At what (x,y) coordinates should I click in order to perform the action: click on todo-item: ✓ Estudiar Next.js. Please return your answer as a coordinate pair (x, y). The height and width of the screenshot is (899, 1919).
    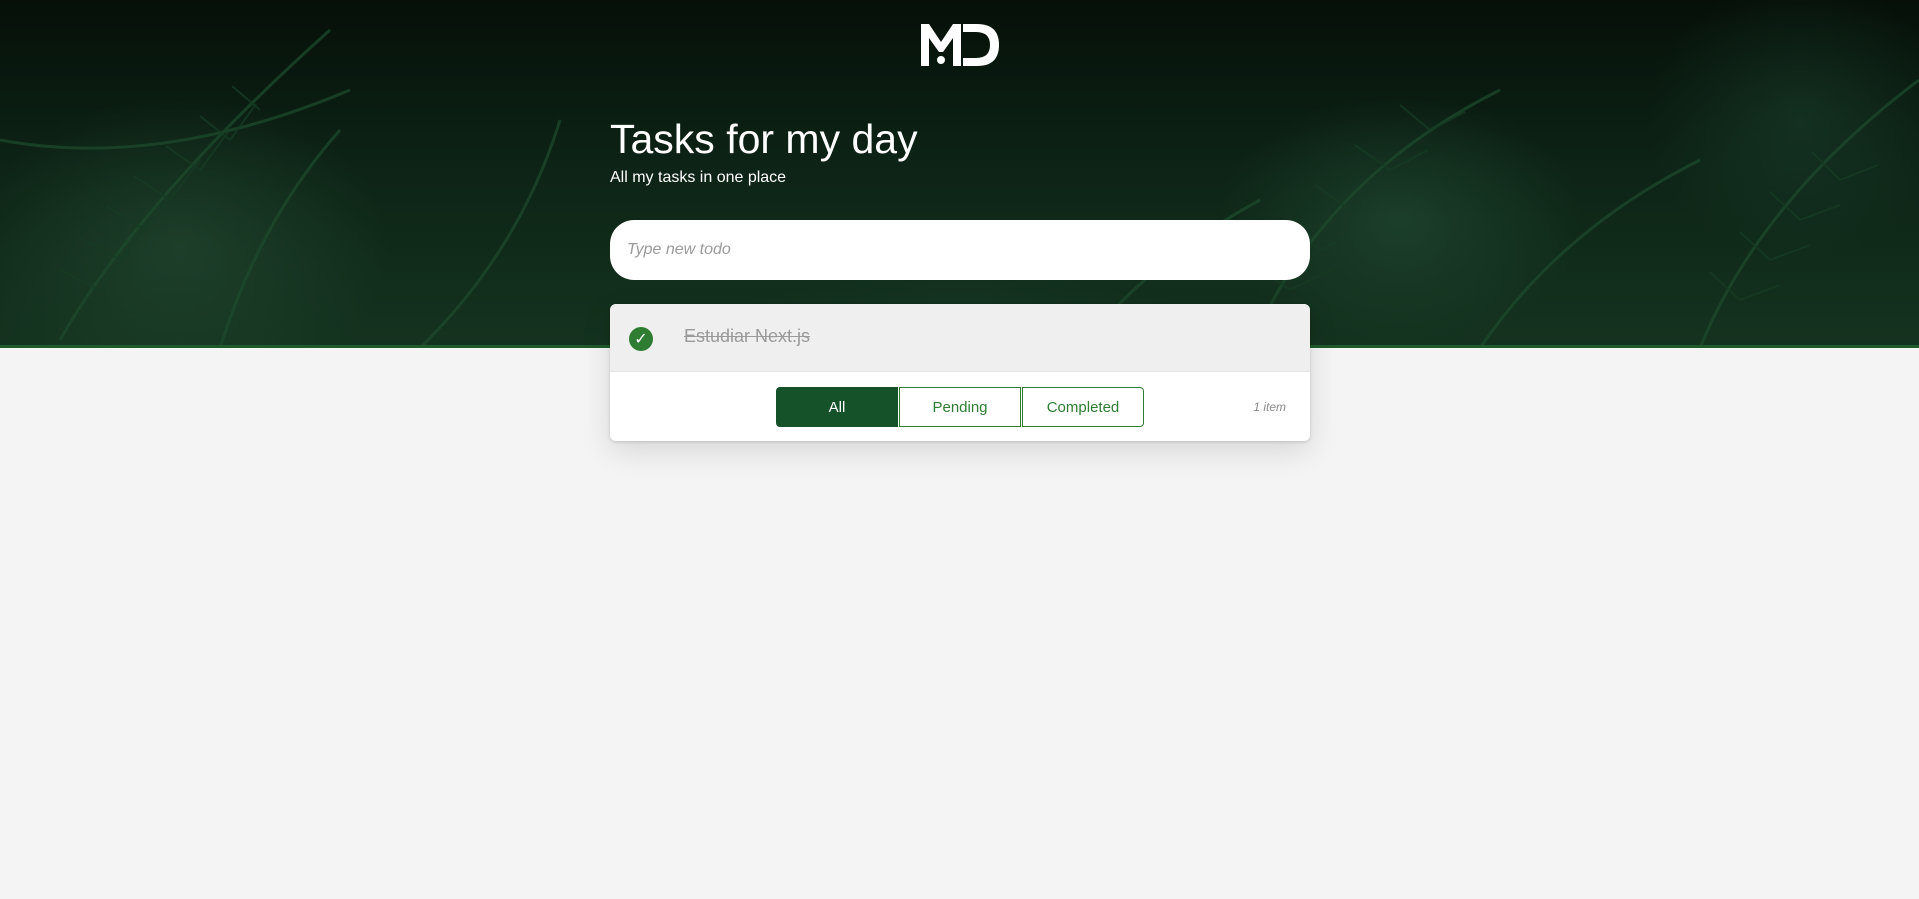
    Looking at the image, I should click on (960, 338).